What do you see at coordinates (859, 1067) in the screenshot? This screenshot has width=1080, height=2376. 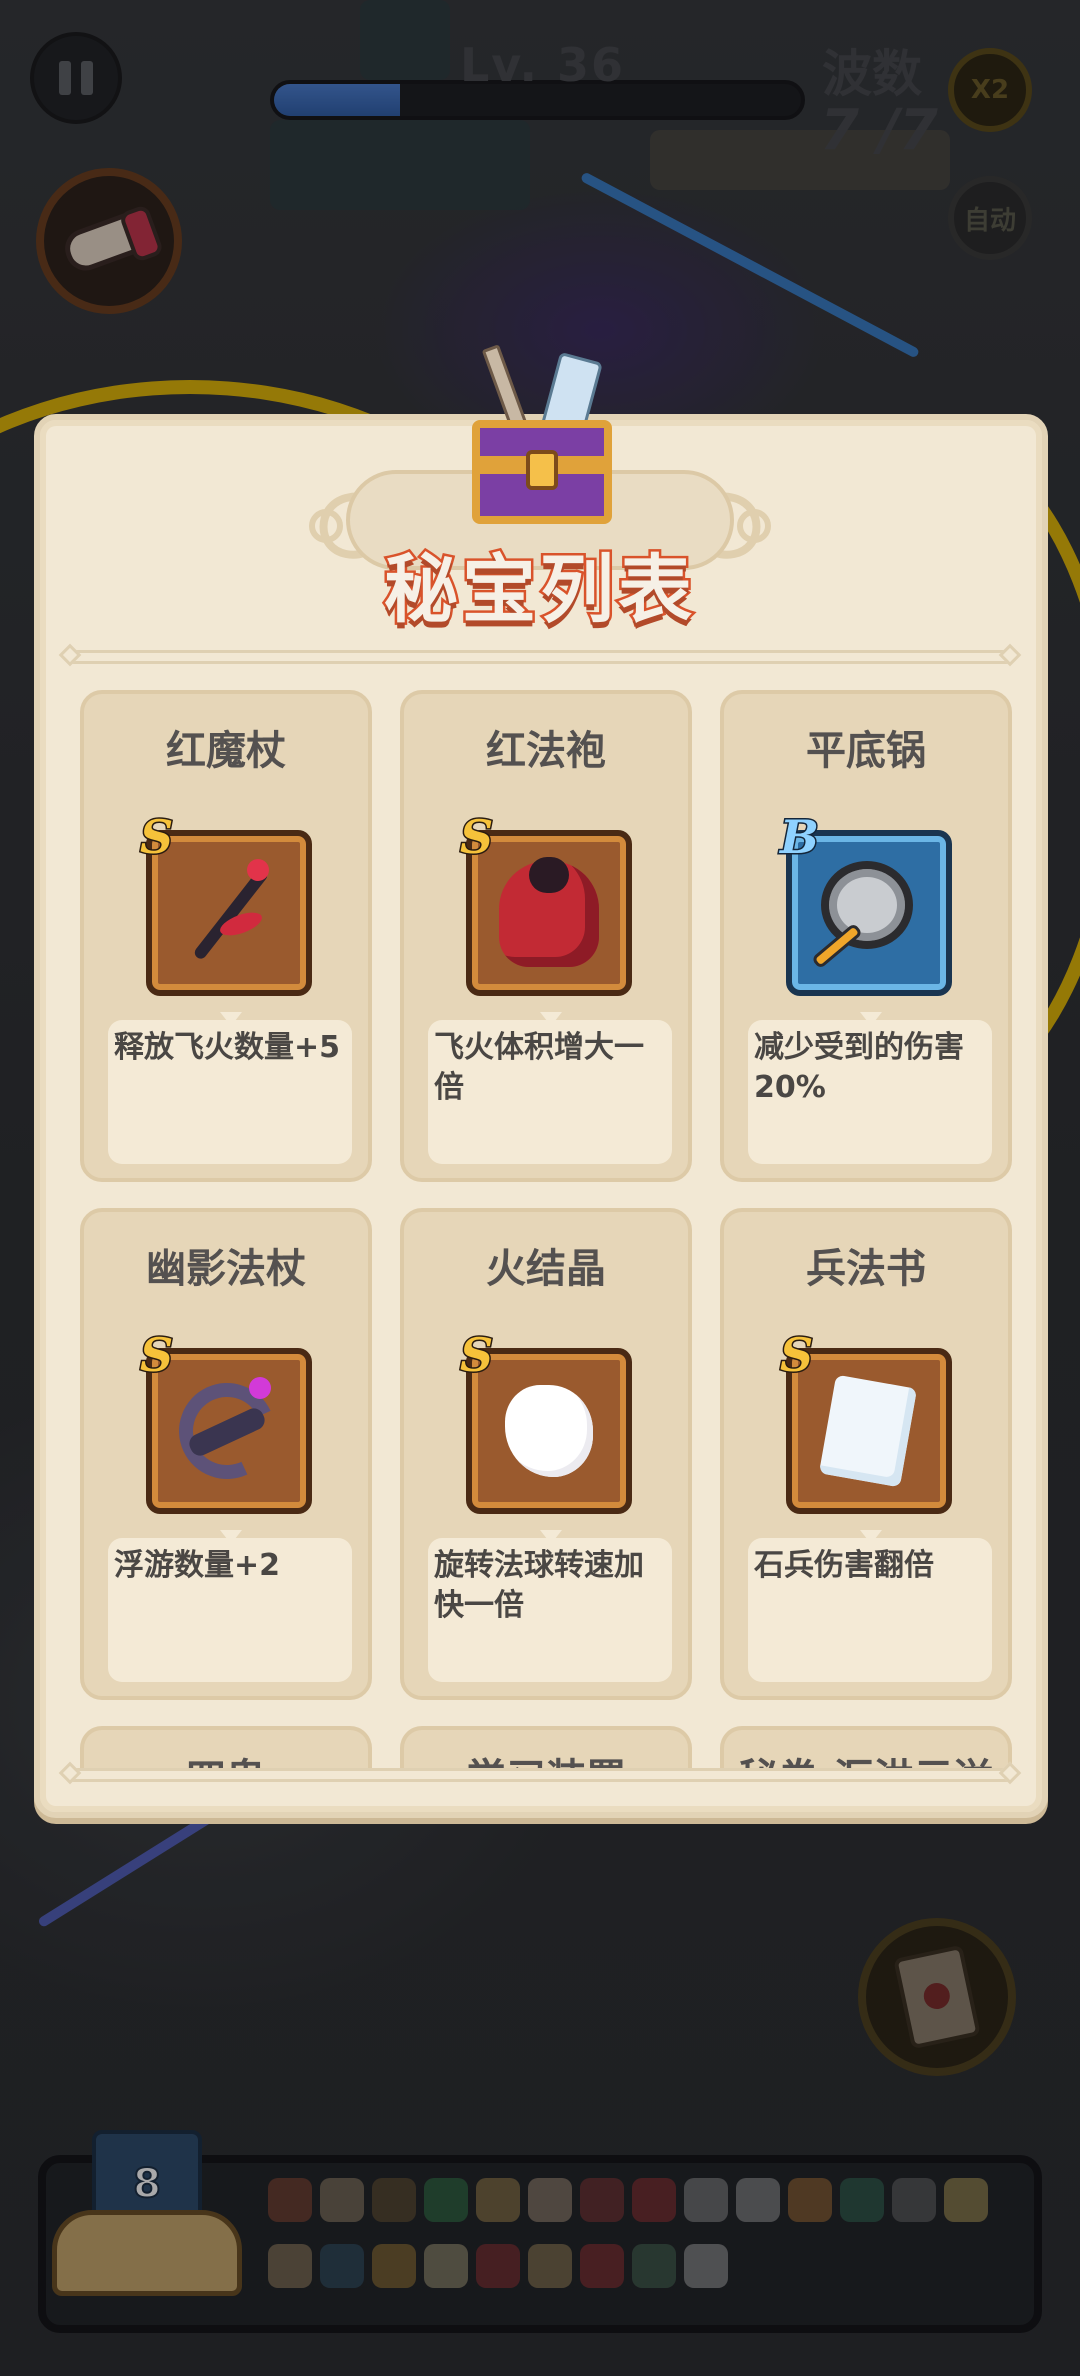 I see `treasure-desc: 减少受到的伤害20%` at bounding box center [859, 1067].